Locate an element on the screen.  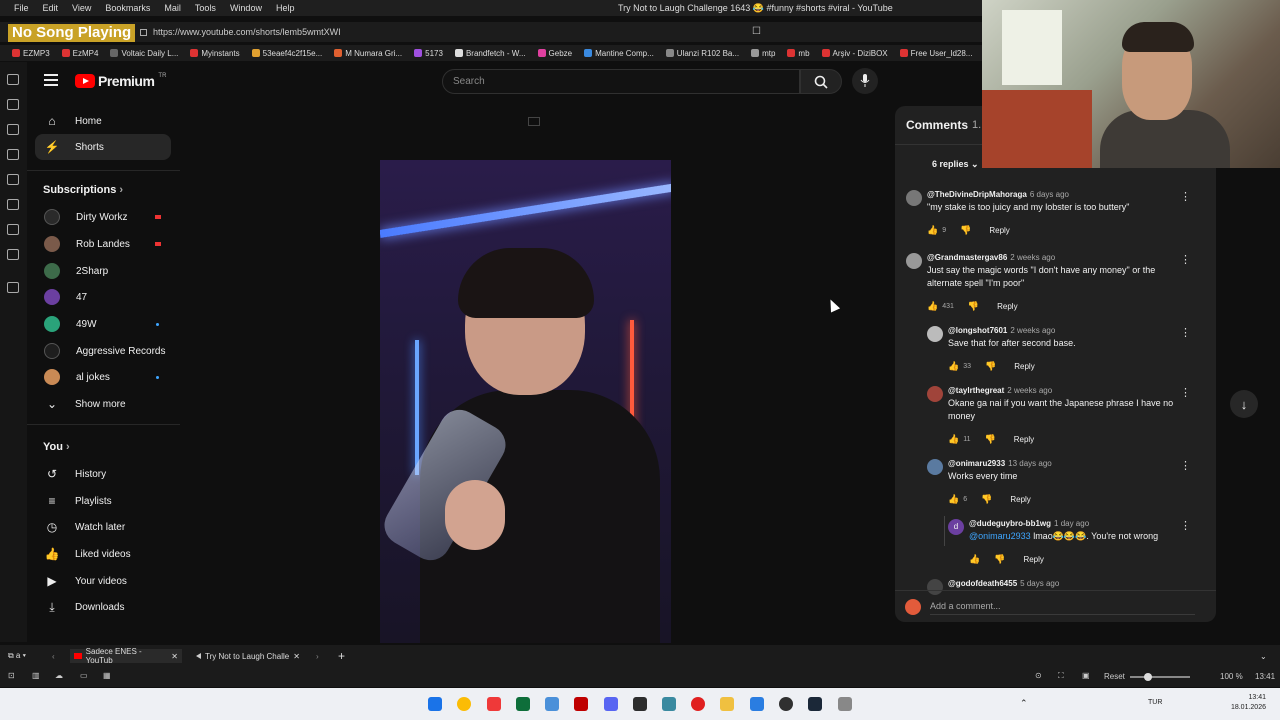
menu-help: Help is located at coordinates (285, 8).